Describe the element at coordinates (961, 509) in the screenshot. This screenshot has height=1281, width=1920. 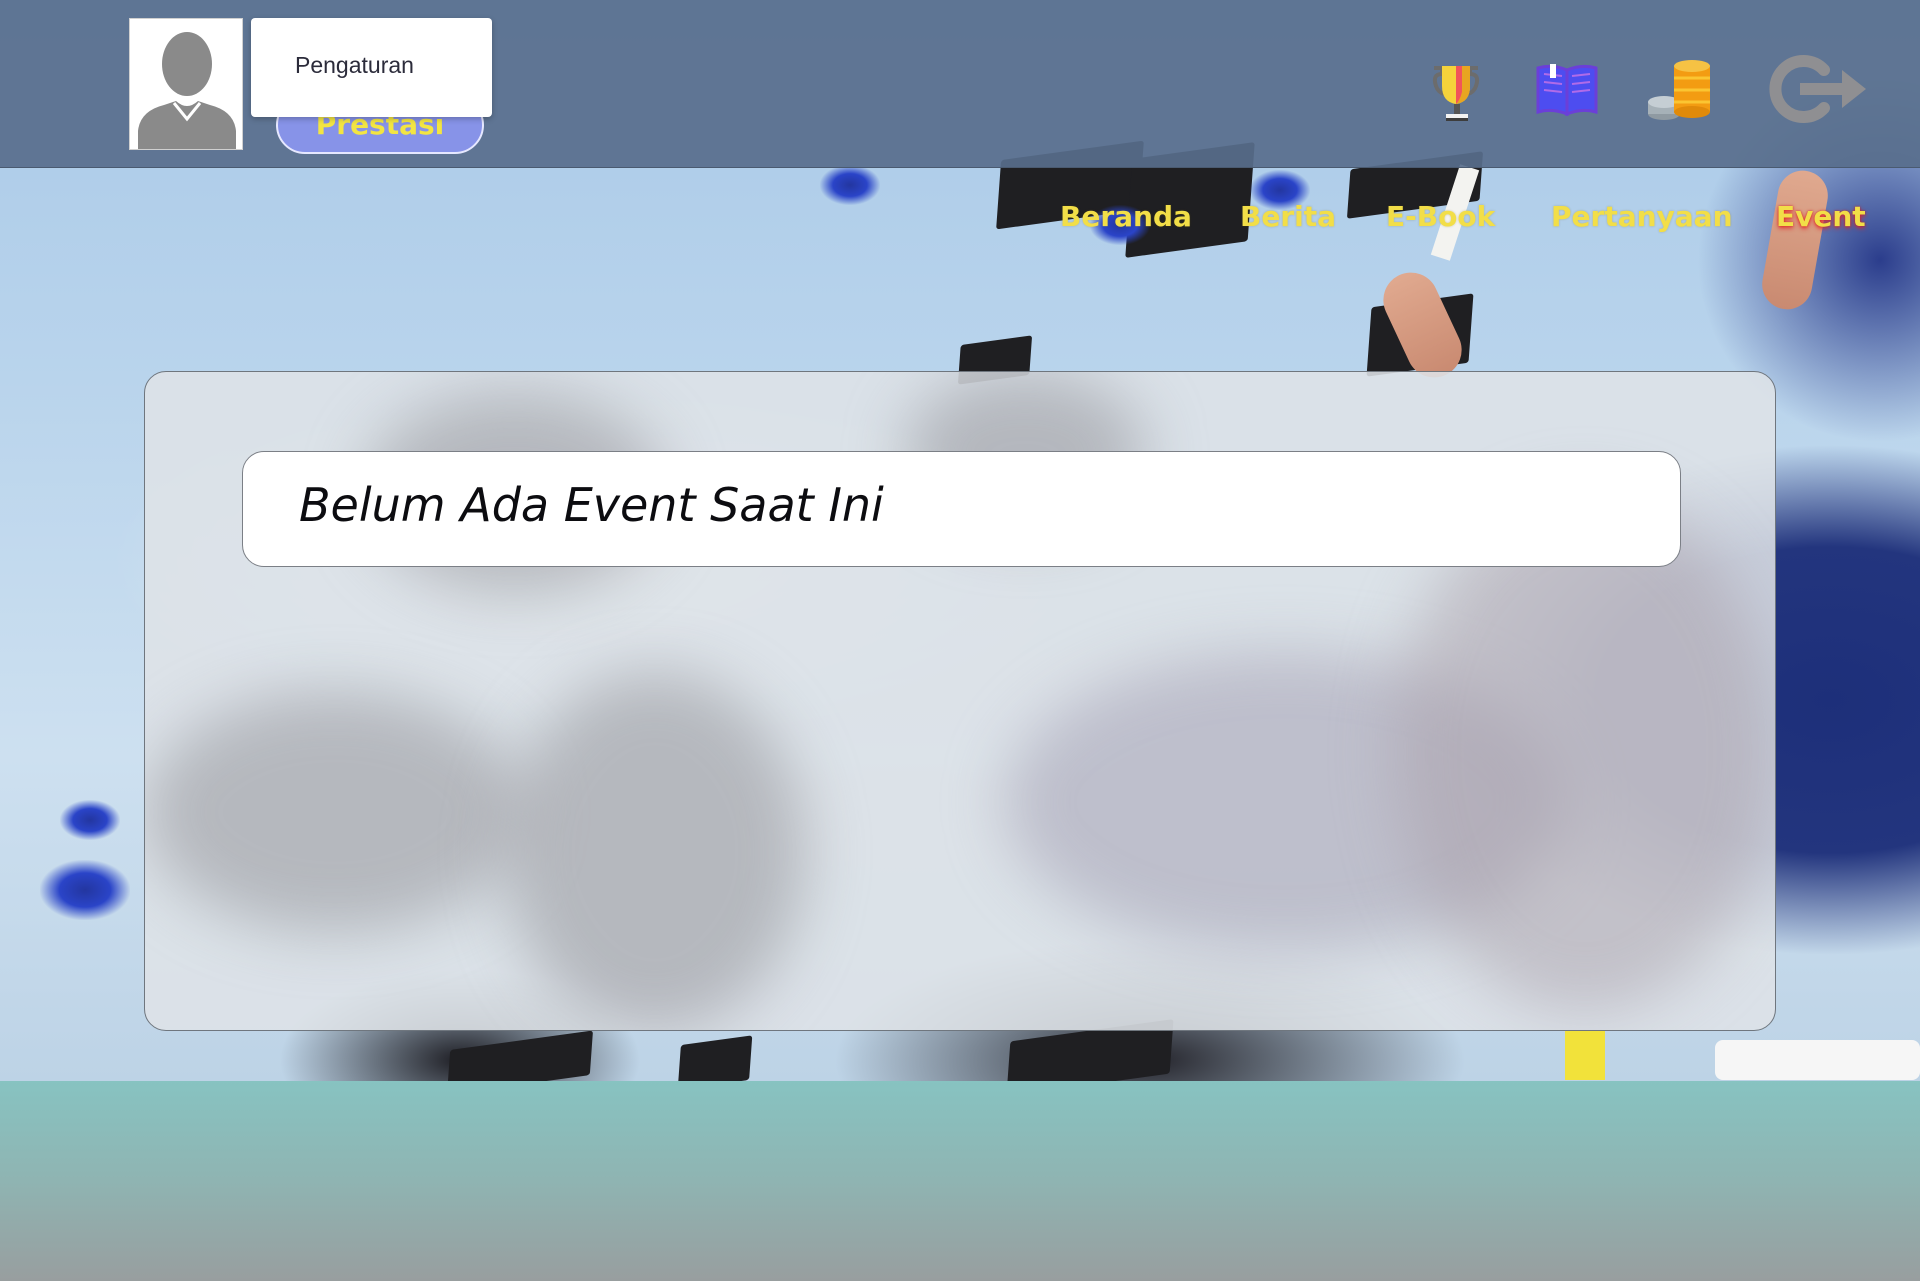
I see `event-empty-card: Belum Ada Event Saat Ini` at that location.